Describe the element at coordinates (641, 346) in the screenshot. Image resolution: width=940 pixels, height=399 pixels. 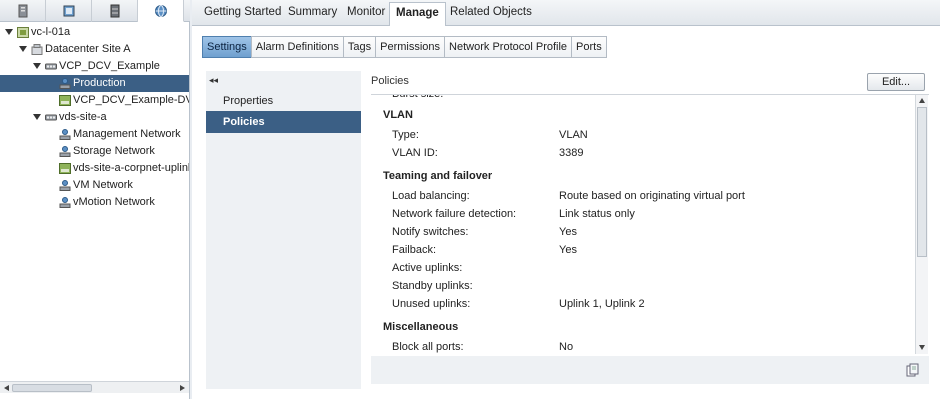
I see `policy-row: Block all ports: No` at that location.